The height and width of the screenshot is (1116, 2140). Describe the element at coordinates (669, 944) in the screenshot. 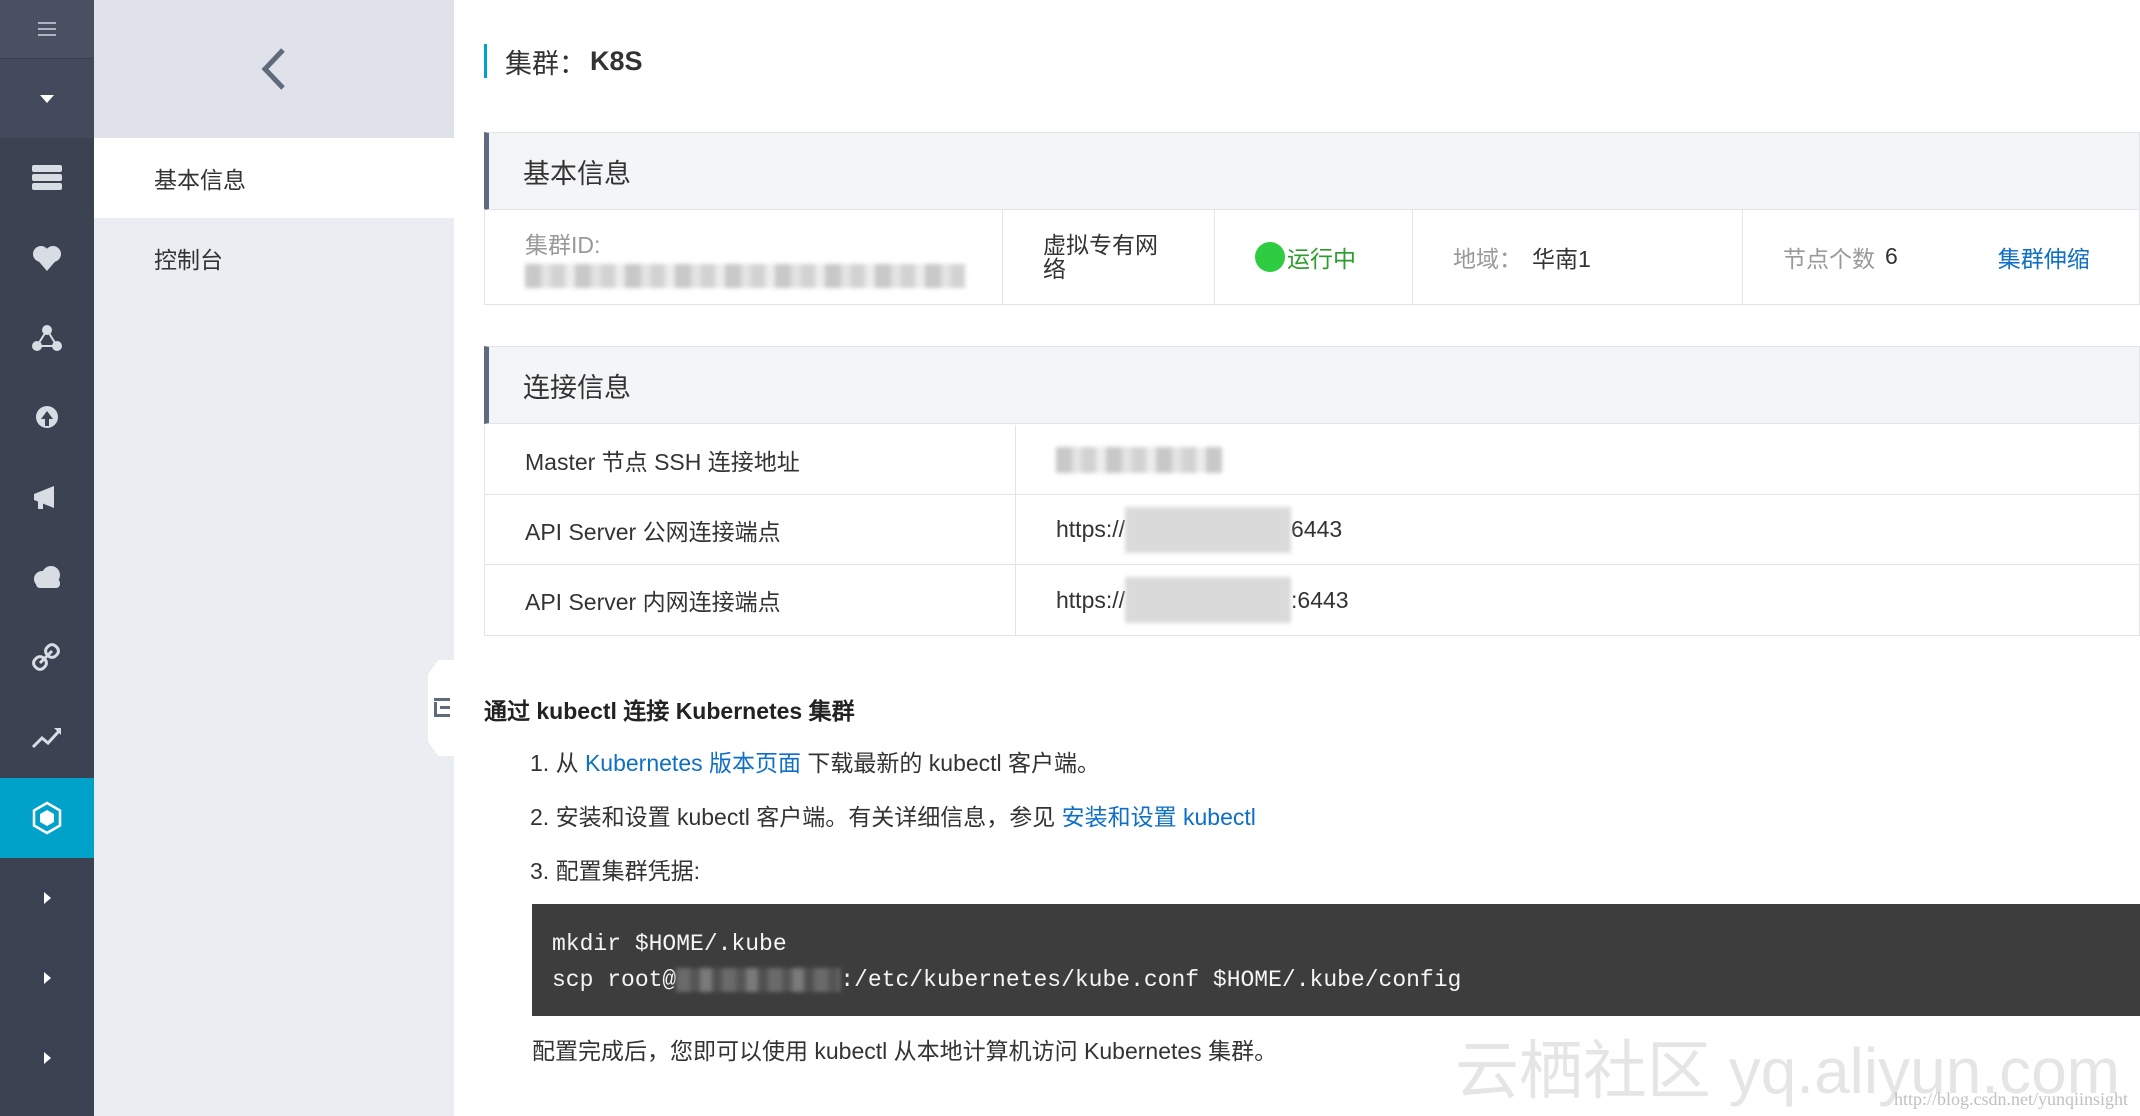

I see `code-line-1: mkdir $HOME/.kube` at that location.